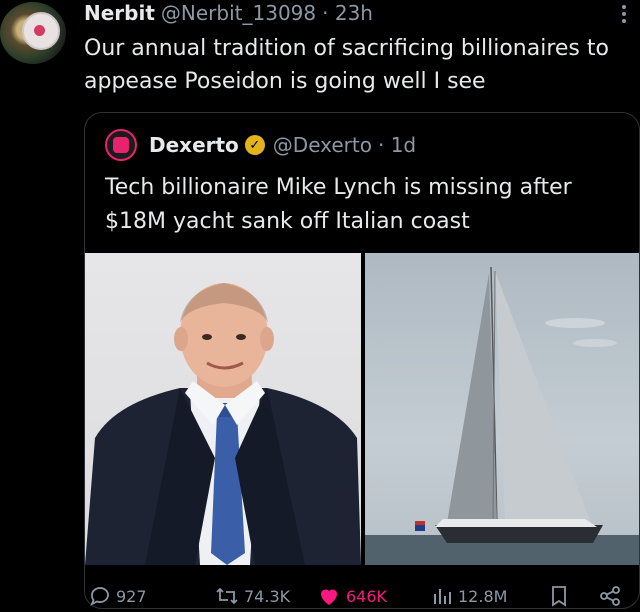 Image resolution: width=640 pixels, height=612 pixels. Describe the element at coordinates (254, 145) in the screenshot. I see `verified-badge-icon: ✓` at that location.